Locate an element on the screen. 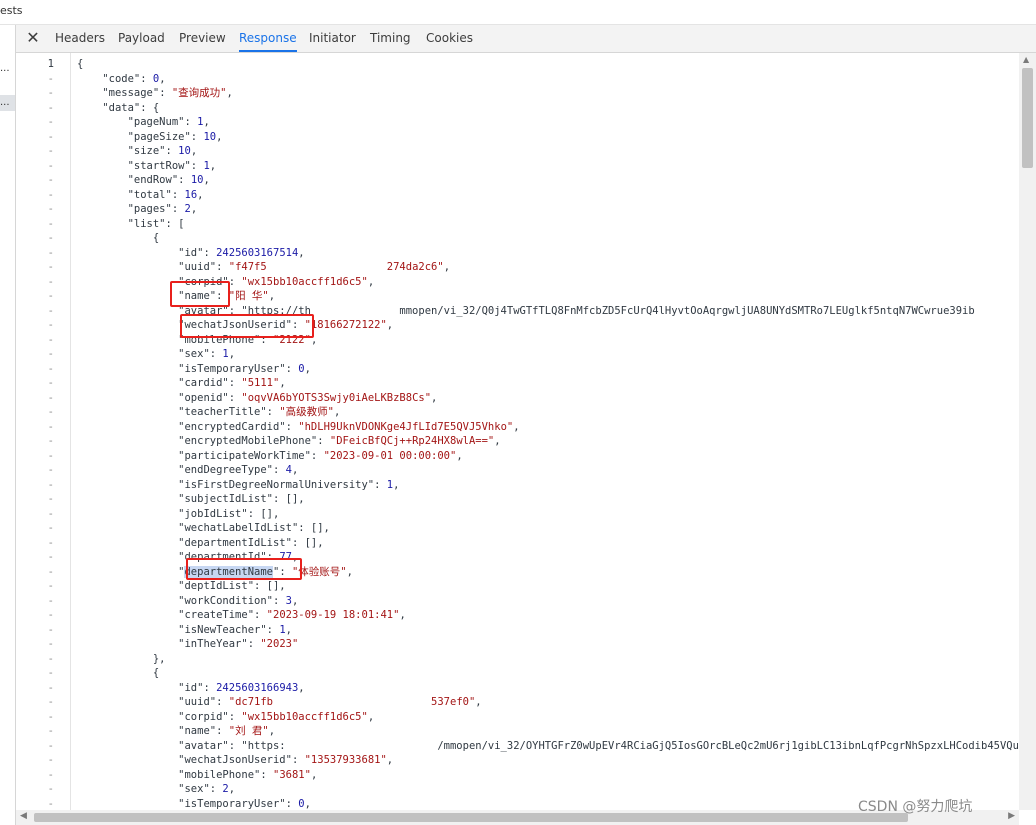  code-line: }, is located at coordinates (121, 658).